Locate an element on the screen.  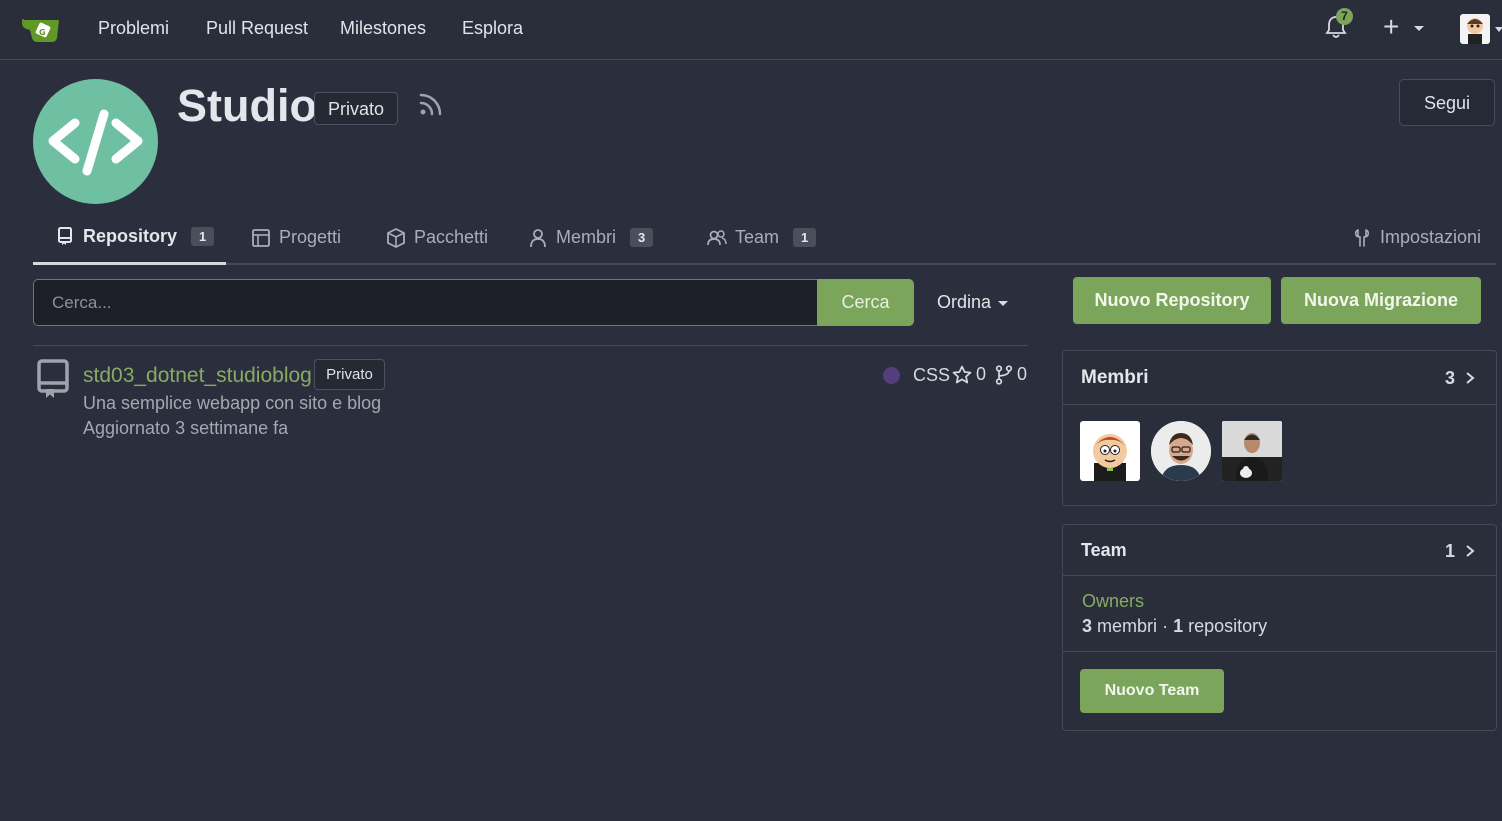
new-repository-button: Nuovo Repository is located at coordinates (1172, 300).